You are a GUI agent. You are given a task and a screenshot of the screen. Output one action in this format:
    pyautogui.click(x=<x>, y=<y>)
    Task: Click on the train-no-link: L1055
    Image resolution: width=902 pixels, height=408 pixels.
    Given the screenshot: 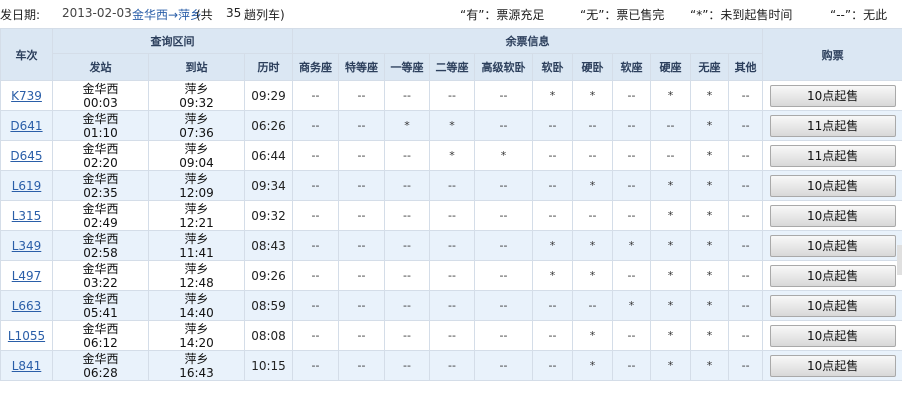 What is the action you would take?
    pyautogui.click(x=26, y=336)
    